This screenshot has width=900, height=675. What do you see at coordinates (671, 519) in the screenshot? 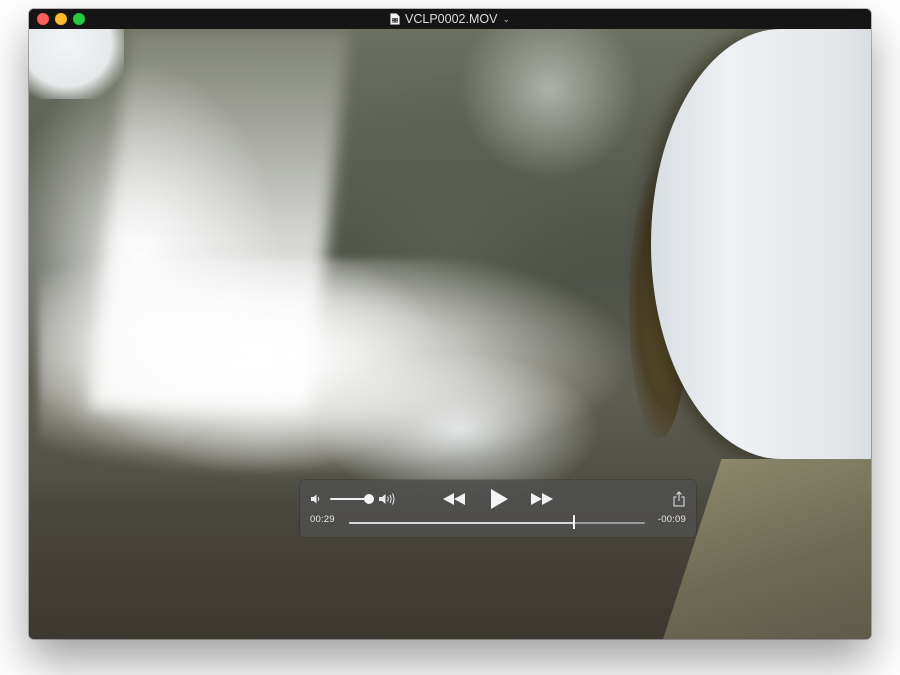
I see `remaining-time: -00:09` at bounding box center [671, 519].